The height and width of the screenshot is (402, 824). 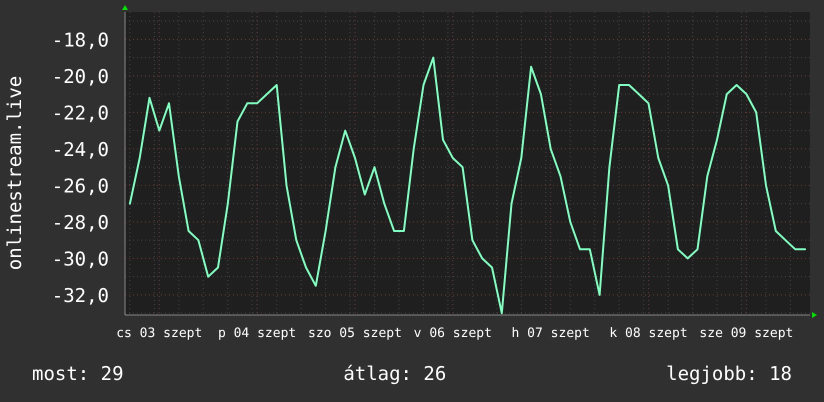 What do you see at coordinates (551, 333) in the screenshot?
I see `x-tick-label: h 07 szept` at bounding box center [551, 333].